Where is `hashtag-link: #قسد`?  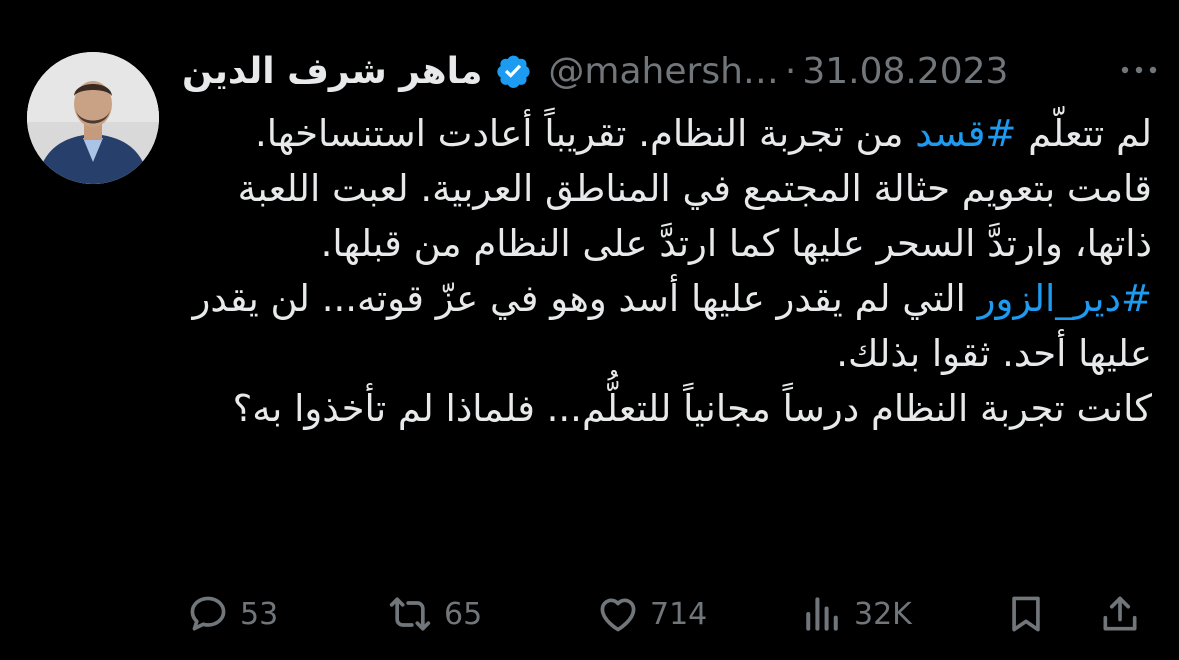 hashtag-link: #قسد is located at coordinates (965, 133).